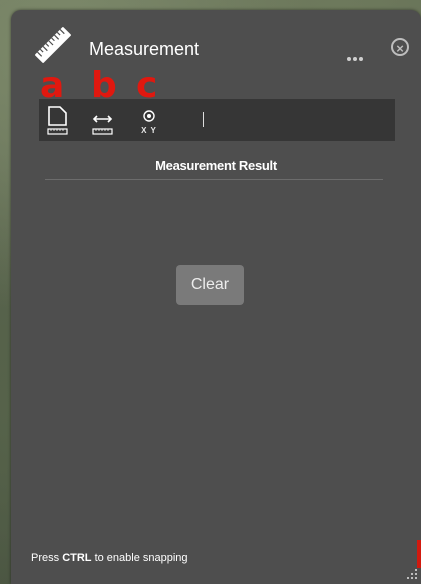  Describe the element at coordinates (411, 573) in the screenshot. I see `resize-handle-icon` at that location.